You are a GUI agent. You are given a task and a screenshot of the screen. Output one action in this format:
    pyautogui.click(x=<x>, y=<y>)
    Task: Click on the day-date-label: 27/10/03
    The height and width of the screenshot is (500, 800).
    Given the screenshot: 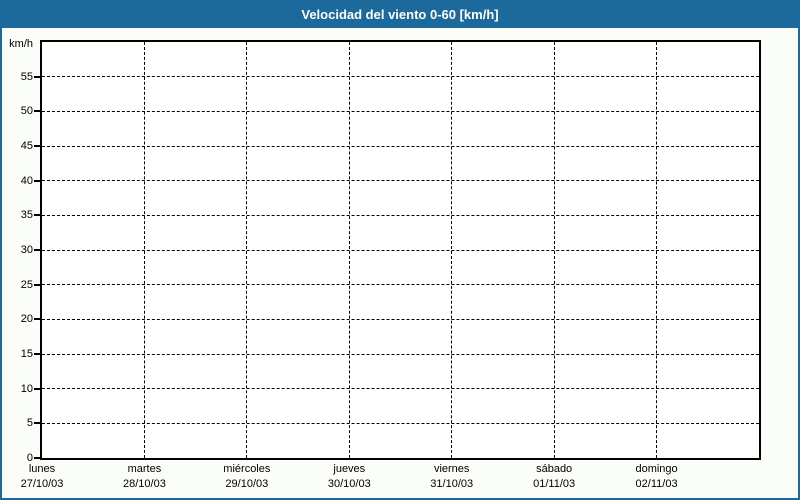 What is the action you would take?
    pyautogui.click(x=42, y=484)
    